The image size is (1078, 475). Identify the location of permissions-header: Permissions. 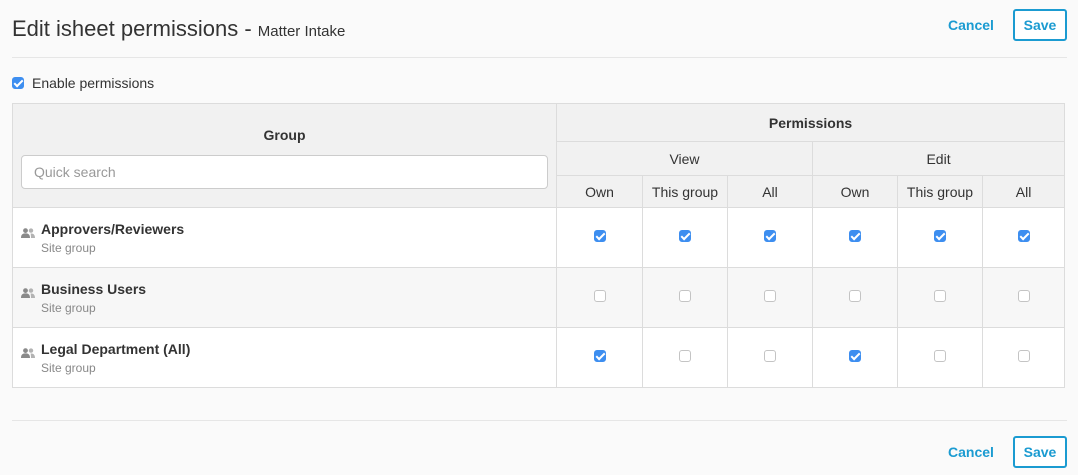
(810, 122).